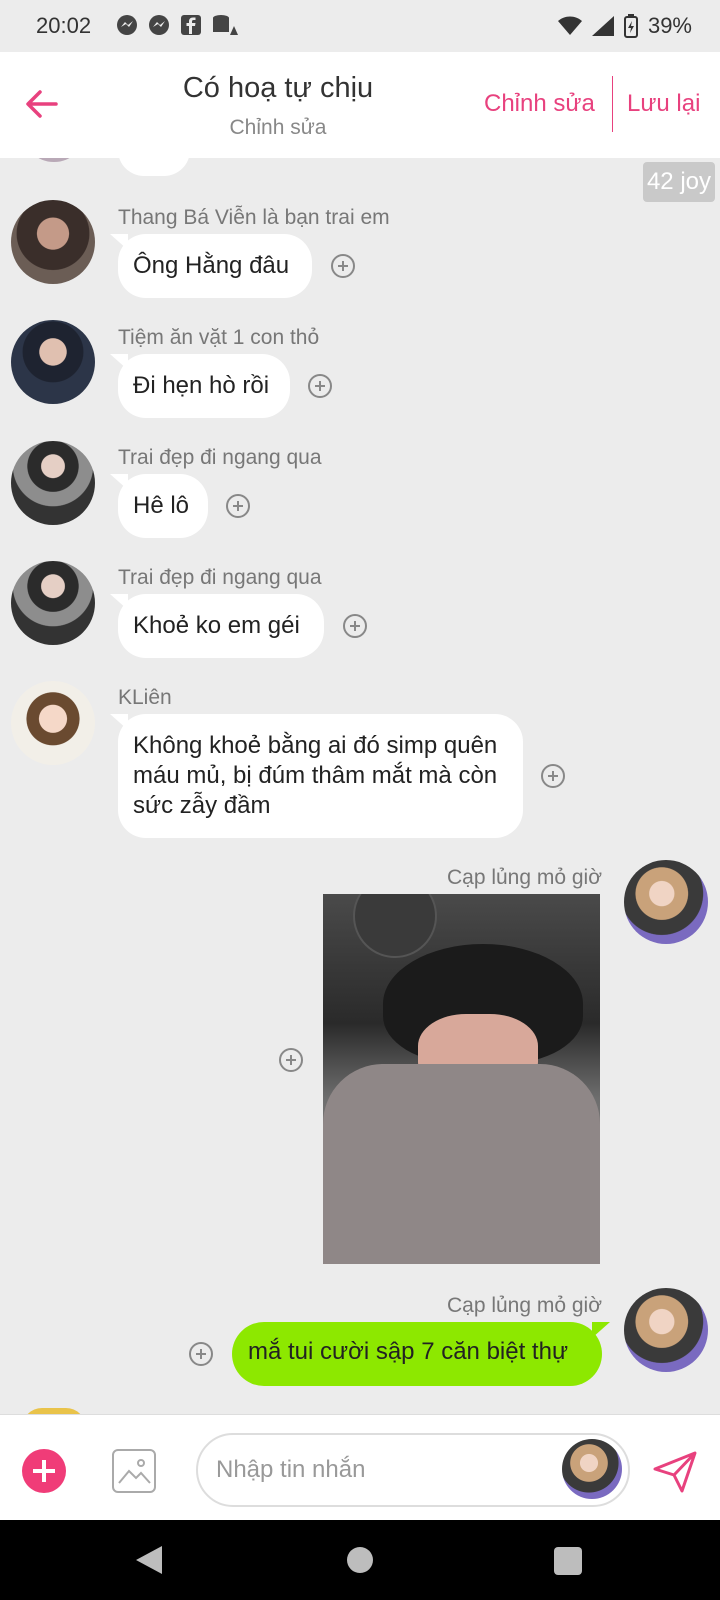 The width and height of the screenshot is (720, 1600). Describe the element at coordinates (669, 25) in the screenshot. I see `battery-percent: 39%` at that location.